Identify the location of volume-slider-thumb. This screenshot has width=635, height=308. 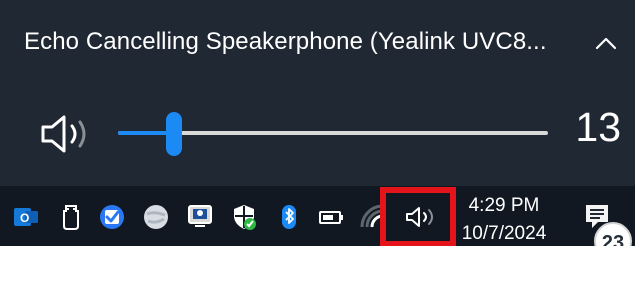
(174, 134).